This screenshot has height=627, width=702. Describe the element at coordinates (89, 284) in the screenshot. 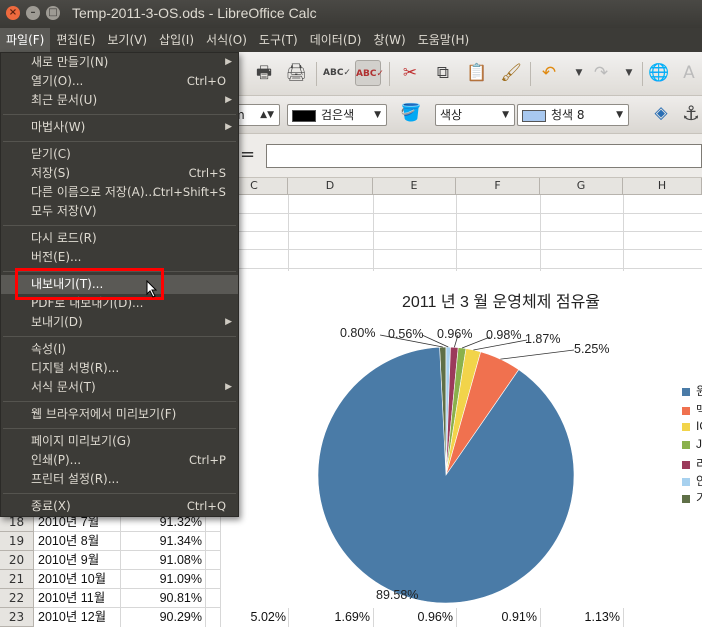

I see `highlight-annotation-box` at that location.